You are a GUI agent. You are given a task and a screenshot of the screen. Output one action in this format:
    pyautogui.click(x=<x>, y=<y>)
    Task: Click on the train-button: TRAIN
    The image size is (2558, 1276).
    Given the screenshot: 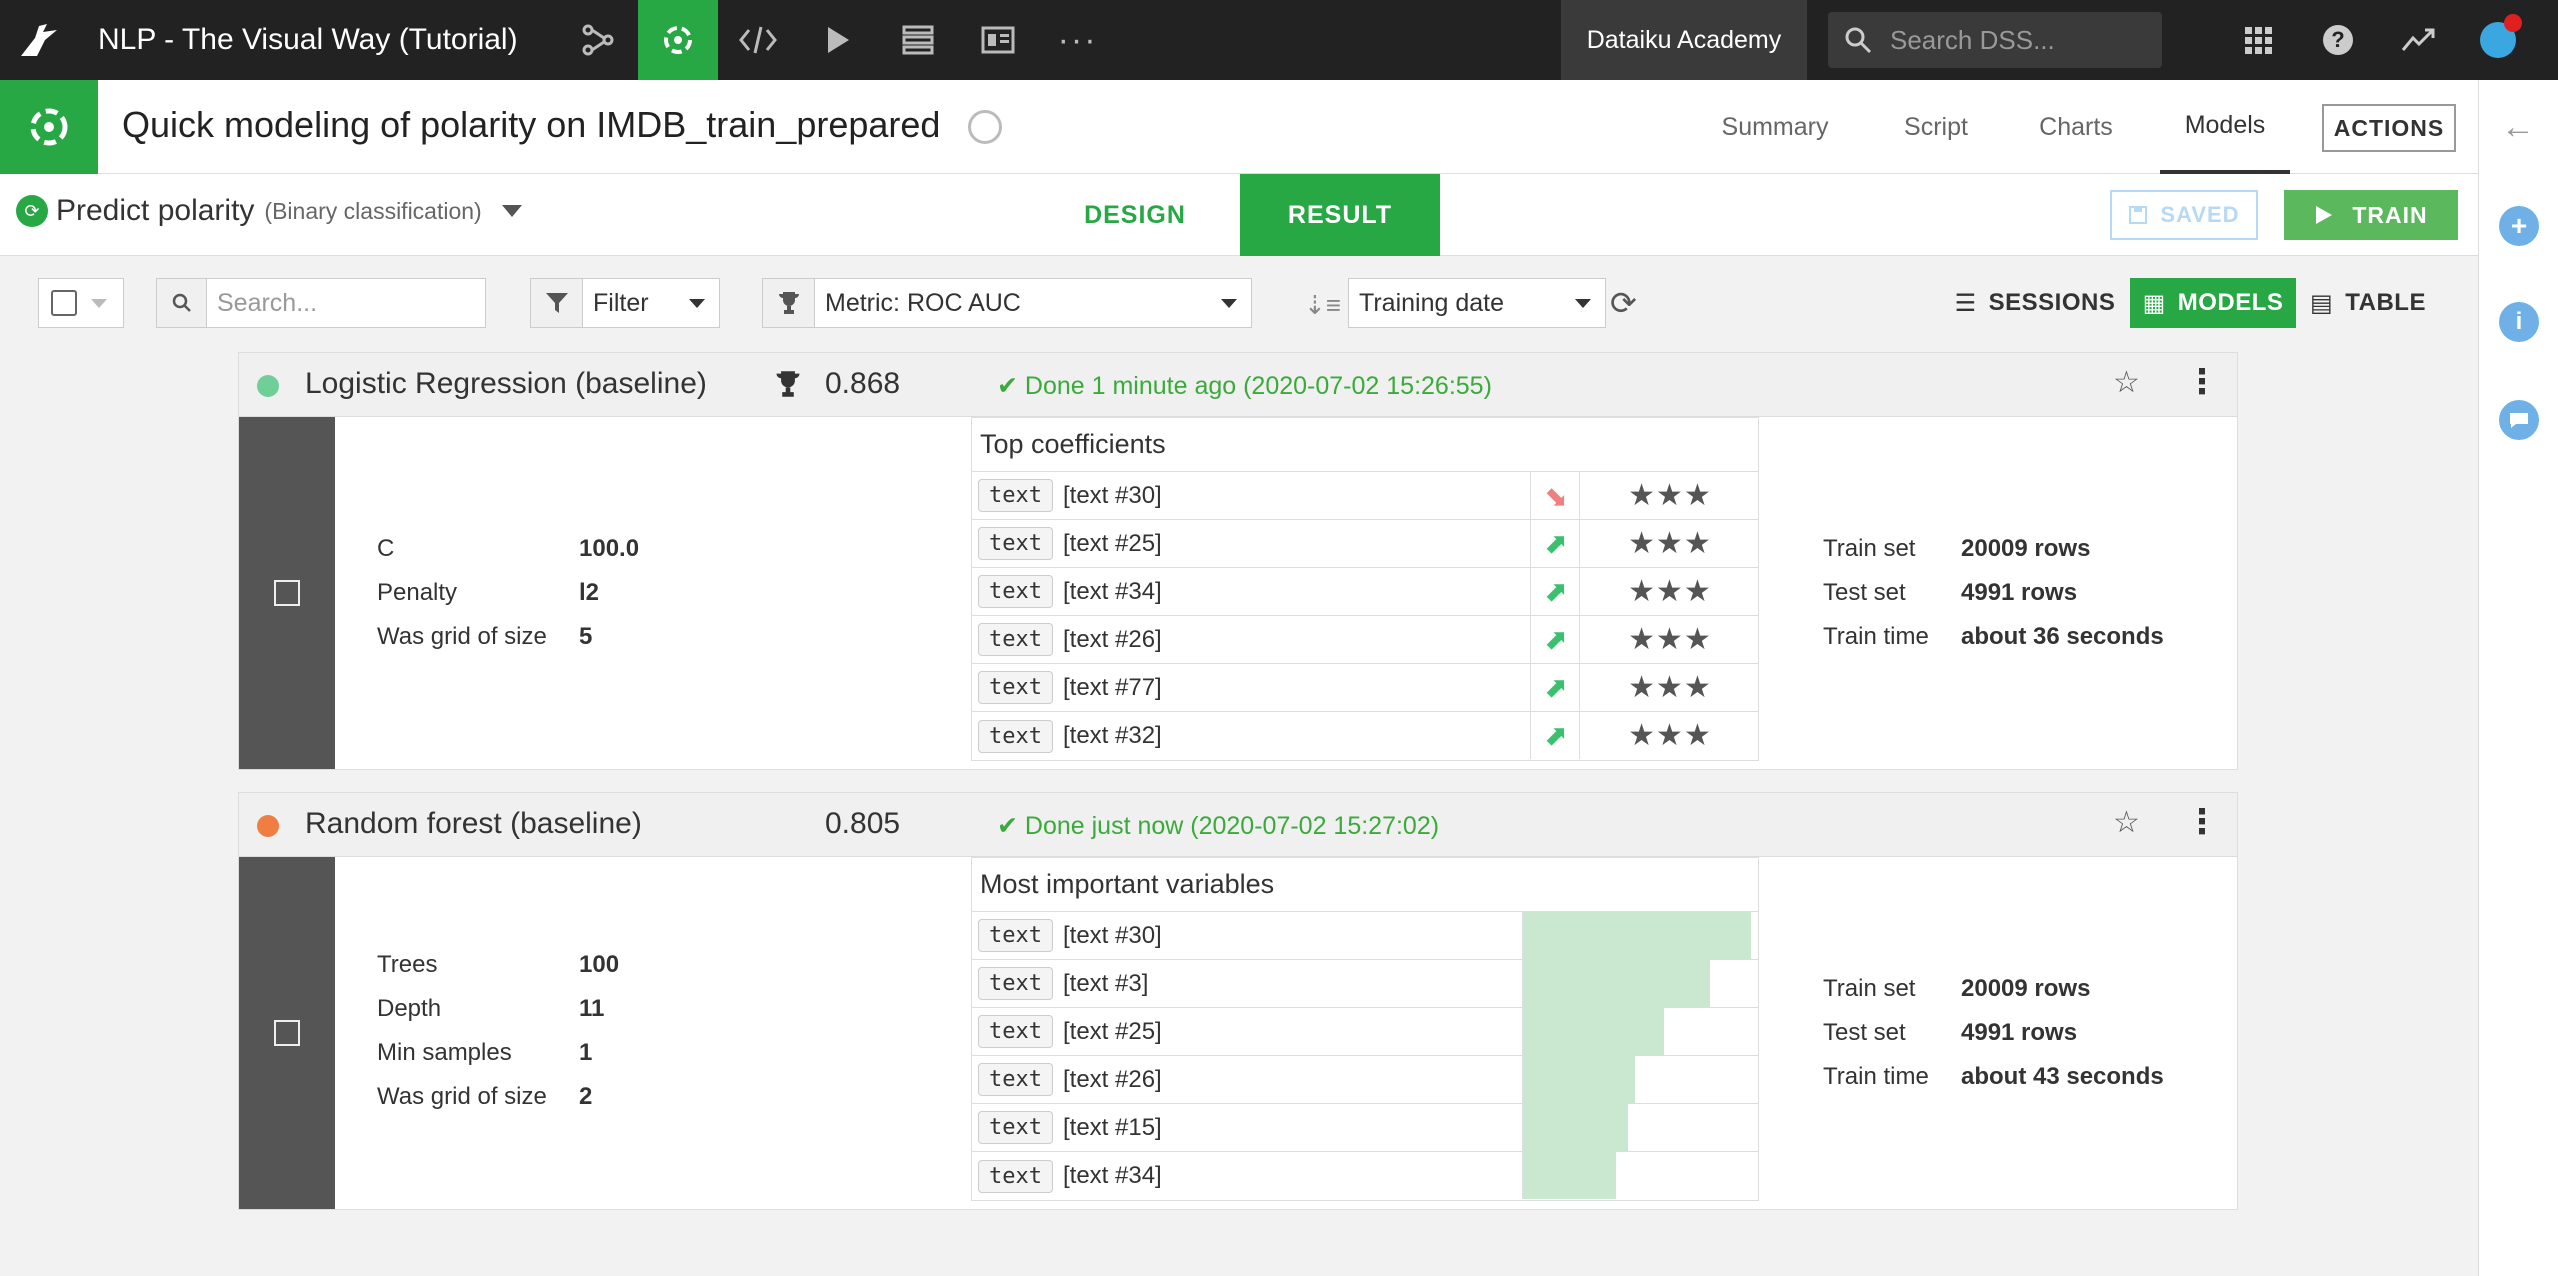 What is the action you would take?
    pyautogui.click(x=2371, y=215)
    